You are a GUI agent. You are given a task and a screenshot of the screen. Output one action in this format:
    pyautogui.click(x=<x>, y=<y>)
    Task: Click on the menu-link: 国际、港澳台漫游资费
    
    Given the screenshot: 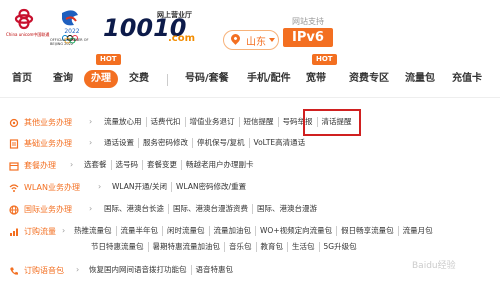 What is the action you would take?
    pyautogui.click(x=210, y=209)
    